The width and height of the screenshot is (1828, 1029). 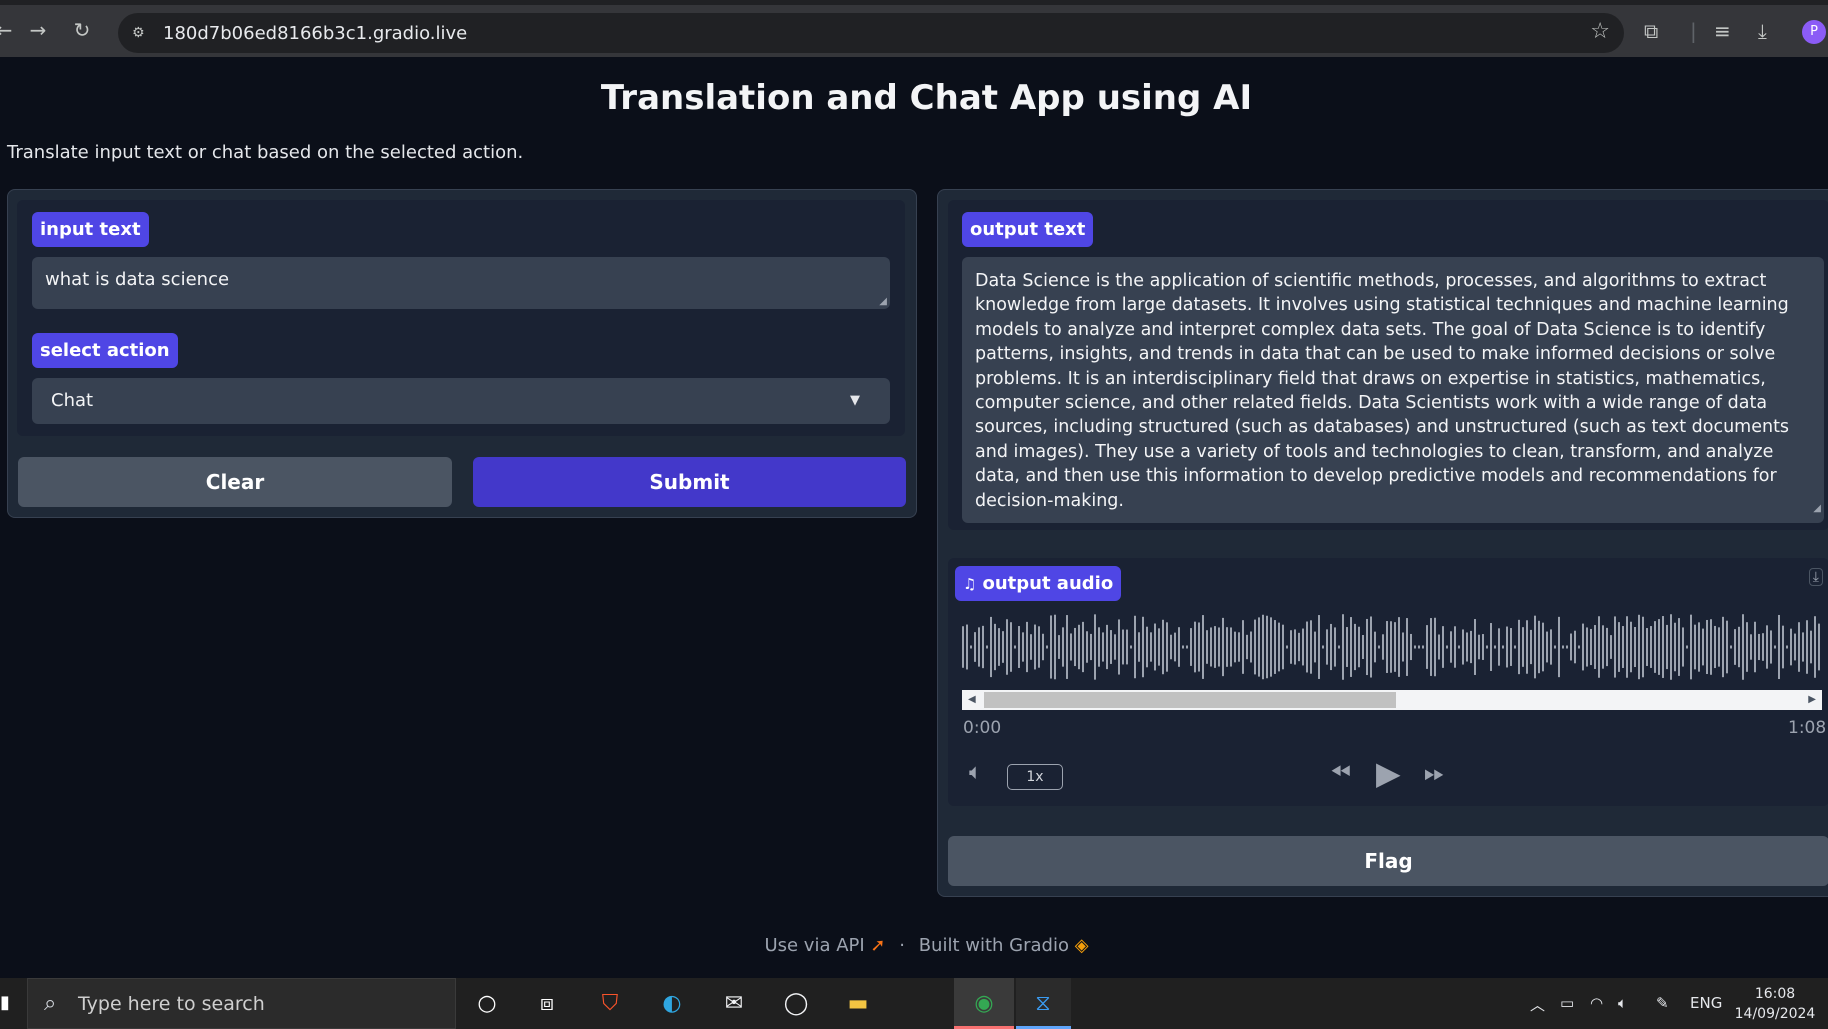 What do you see at coordinates (796, 1004) in the screenshot?
I see `whatsapp-icon: ◯` at bounding box center [796, 1004].